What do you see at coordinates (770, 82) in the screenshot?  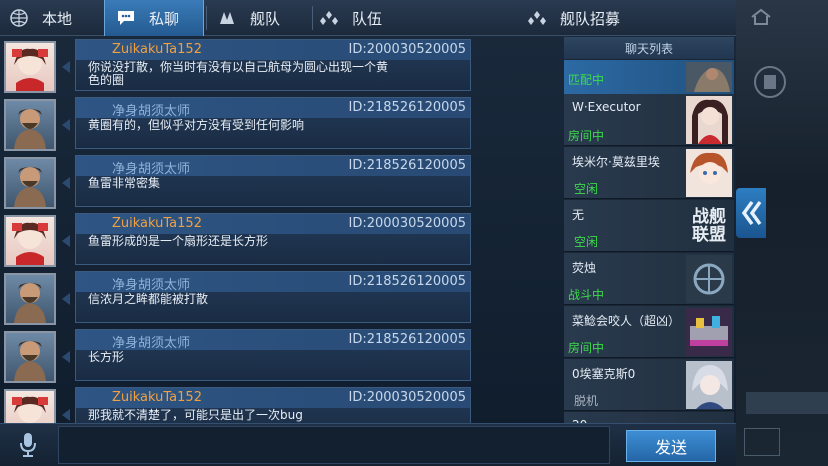 I see `rank-emblem-icon` at bounding box center [770, 82].